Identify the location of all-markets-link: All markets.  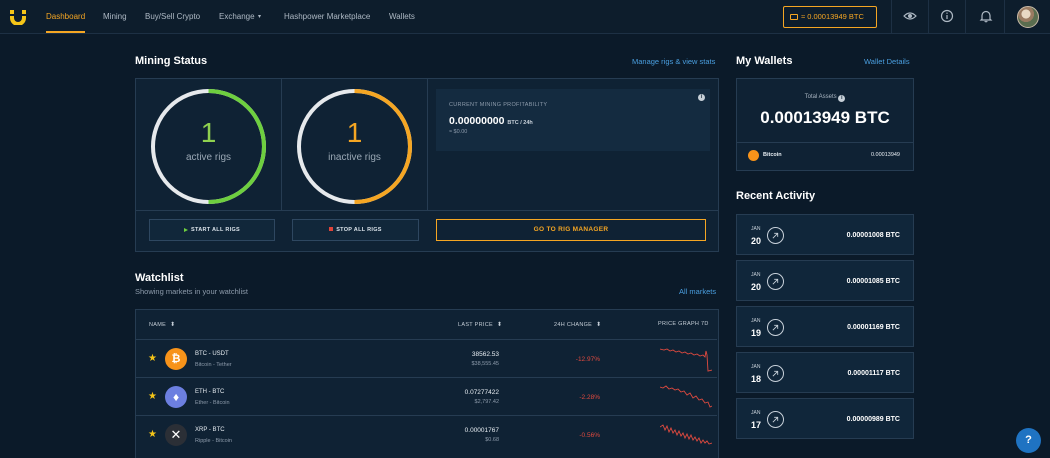
(697, 291).